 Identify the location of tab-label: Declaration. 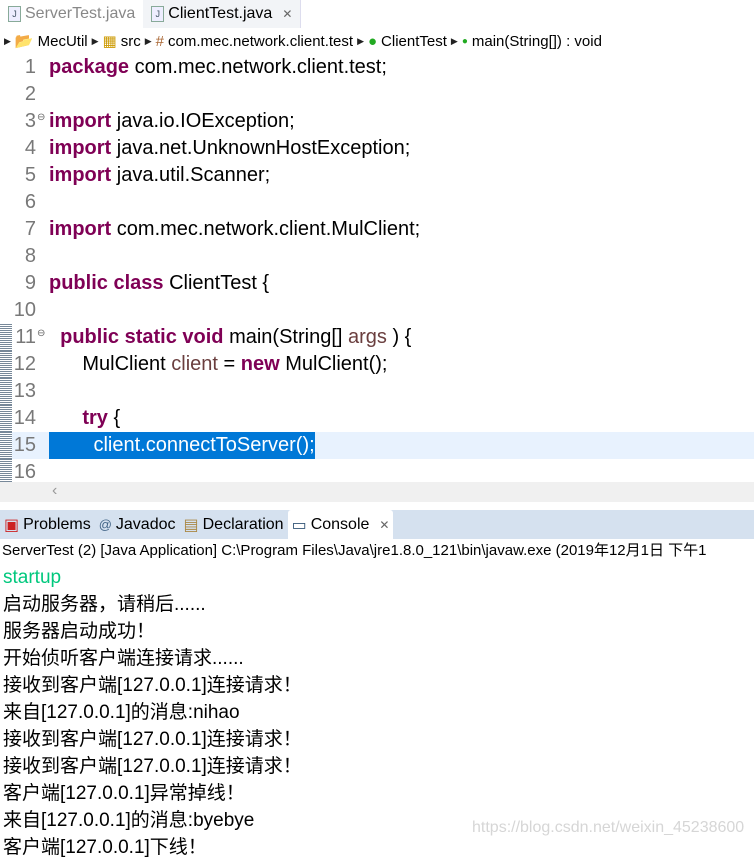
(243, 524).